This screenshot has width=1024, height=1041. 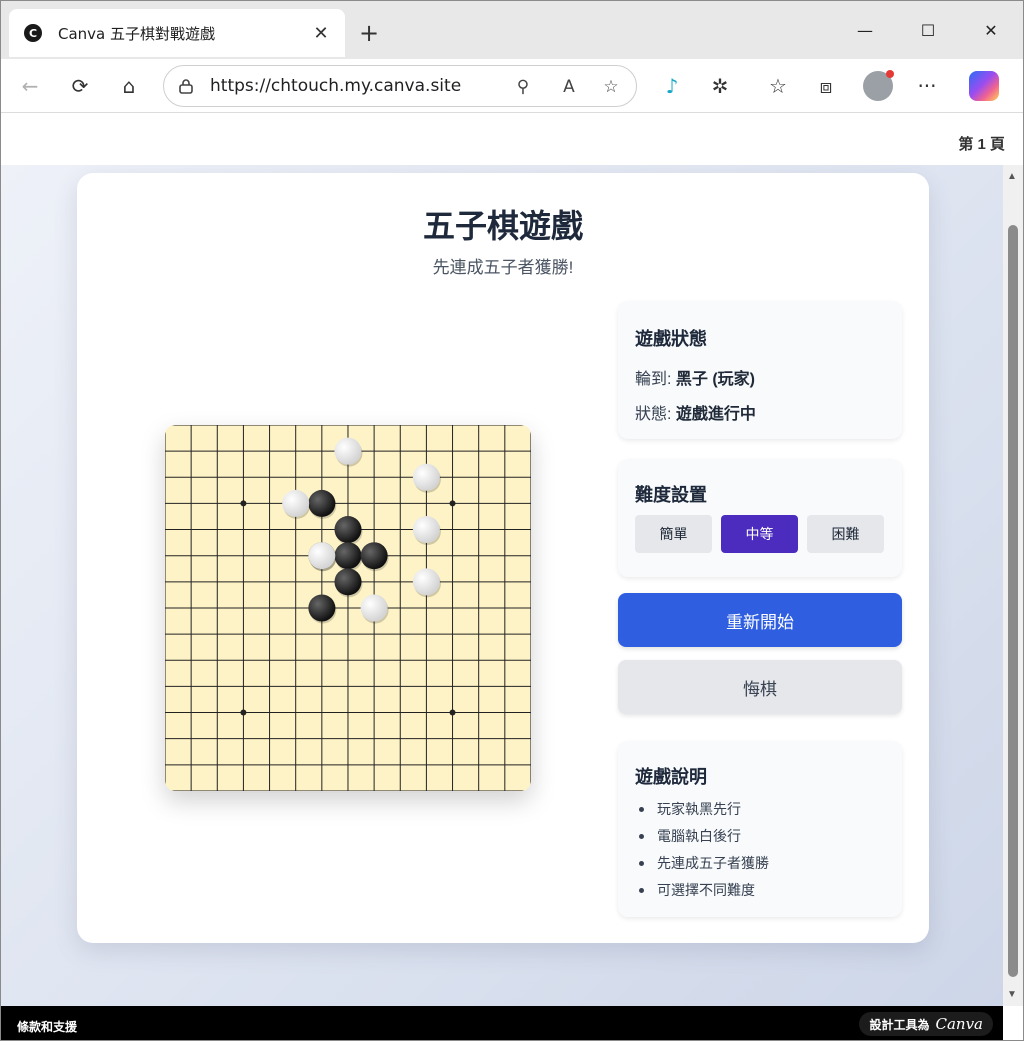 I want to click on list-item: 先連成五子者獲勝, so click(x=702, y=866).